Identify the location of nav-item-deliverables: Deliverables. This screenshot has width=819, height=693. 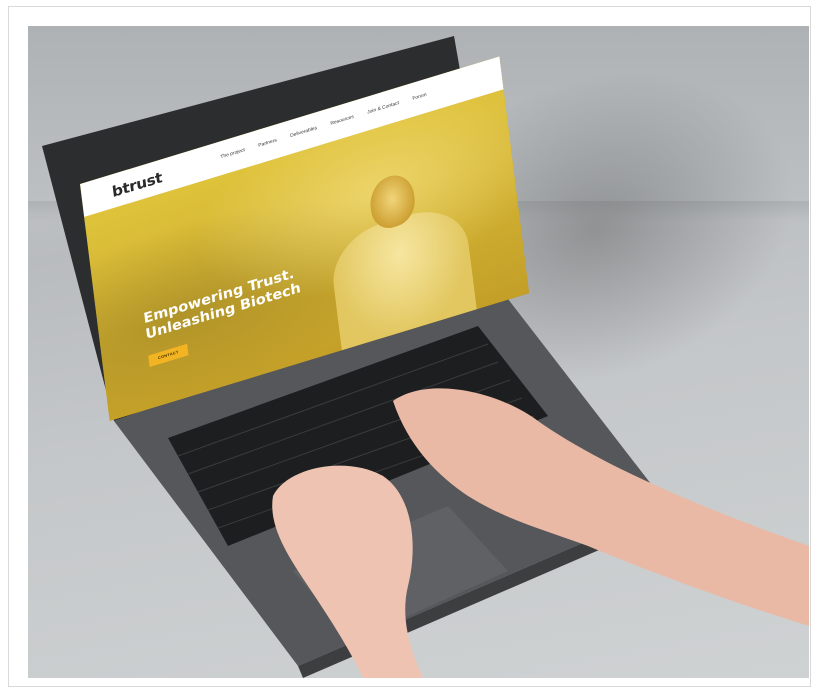
(303, 131).